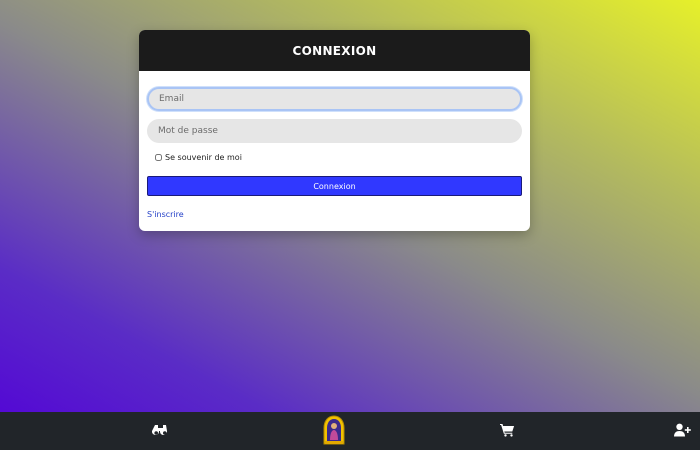 Image resolution: width=700 pixels, height=450 pixels. What do you see at coordinates (165, 214) in the screenshot?
I see `signup-link: S'inscrire` at bounding box center [165, 214].